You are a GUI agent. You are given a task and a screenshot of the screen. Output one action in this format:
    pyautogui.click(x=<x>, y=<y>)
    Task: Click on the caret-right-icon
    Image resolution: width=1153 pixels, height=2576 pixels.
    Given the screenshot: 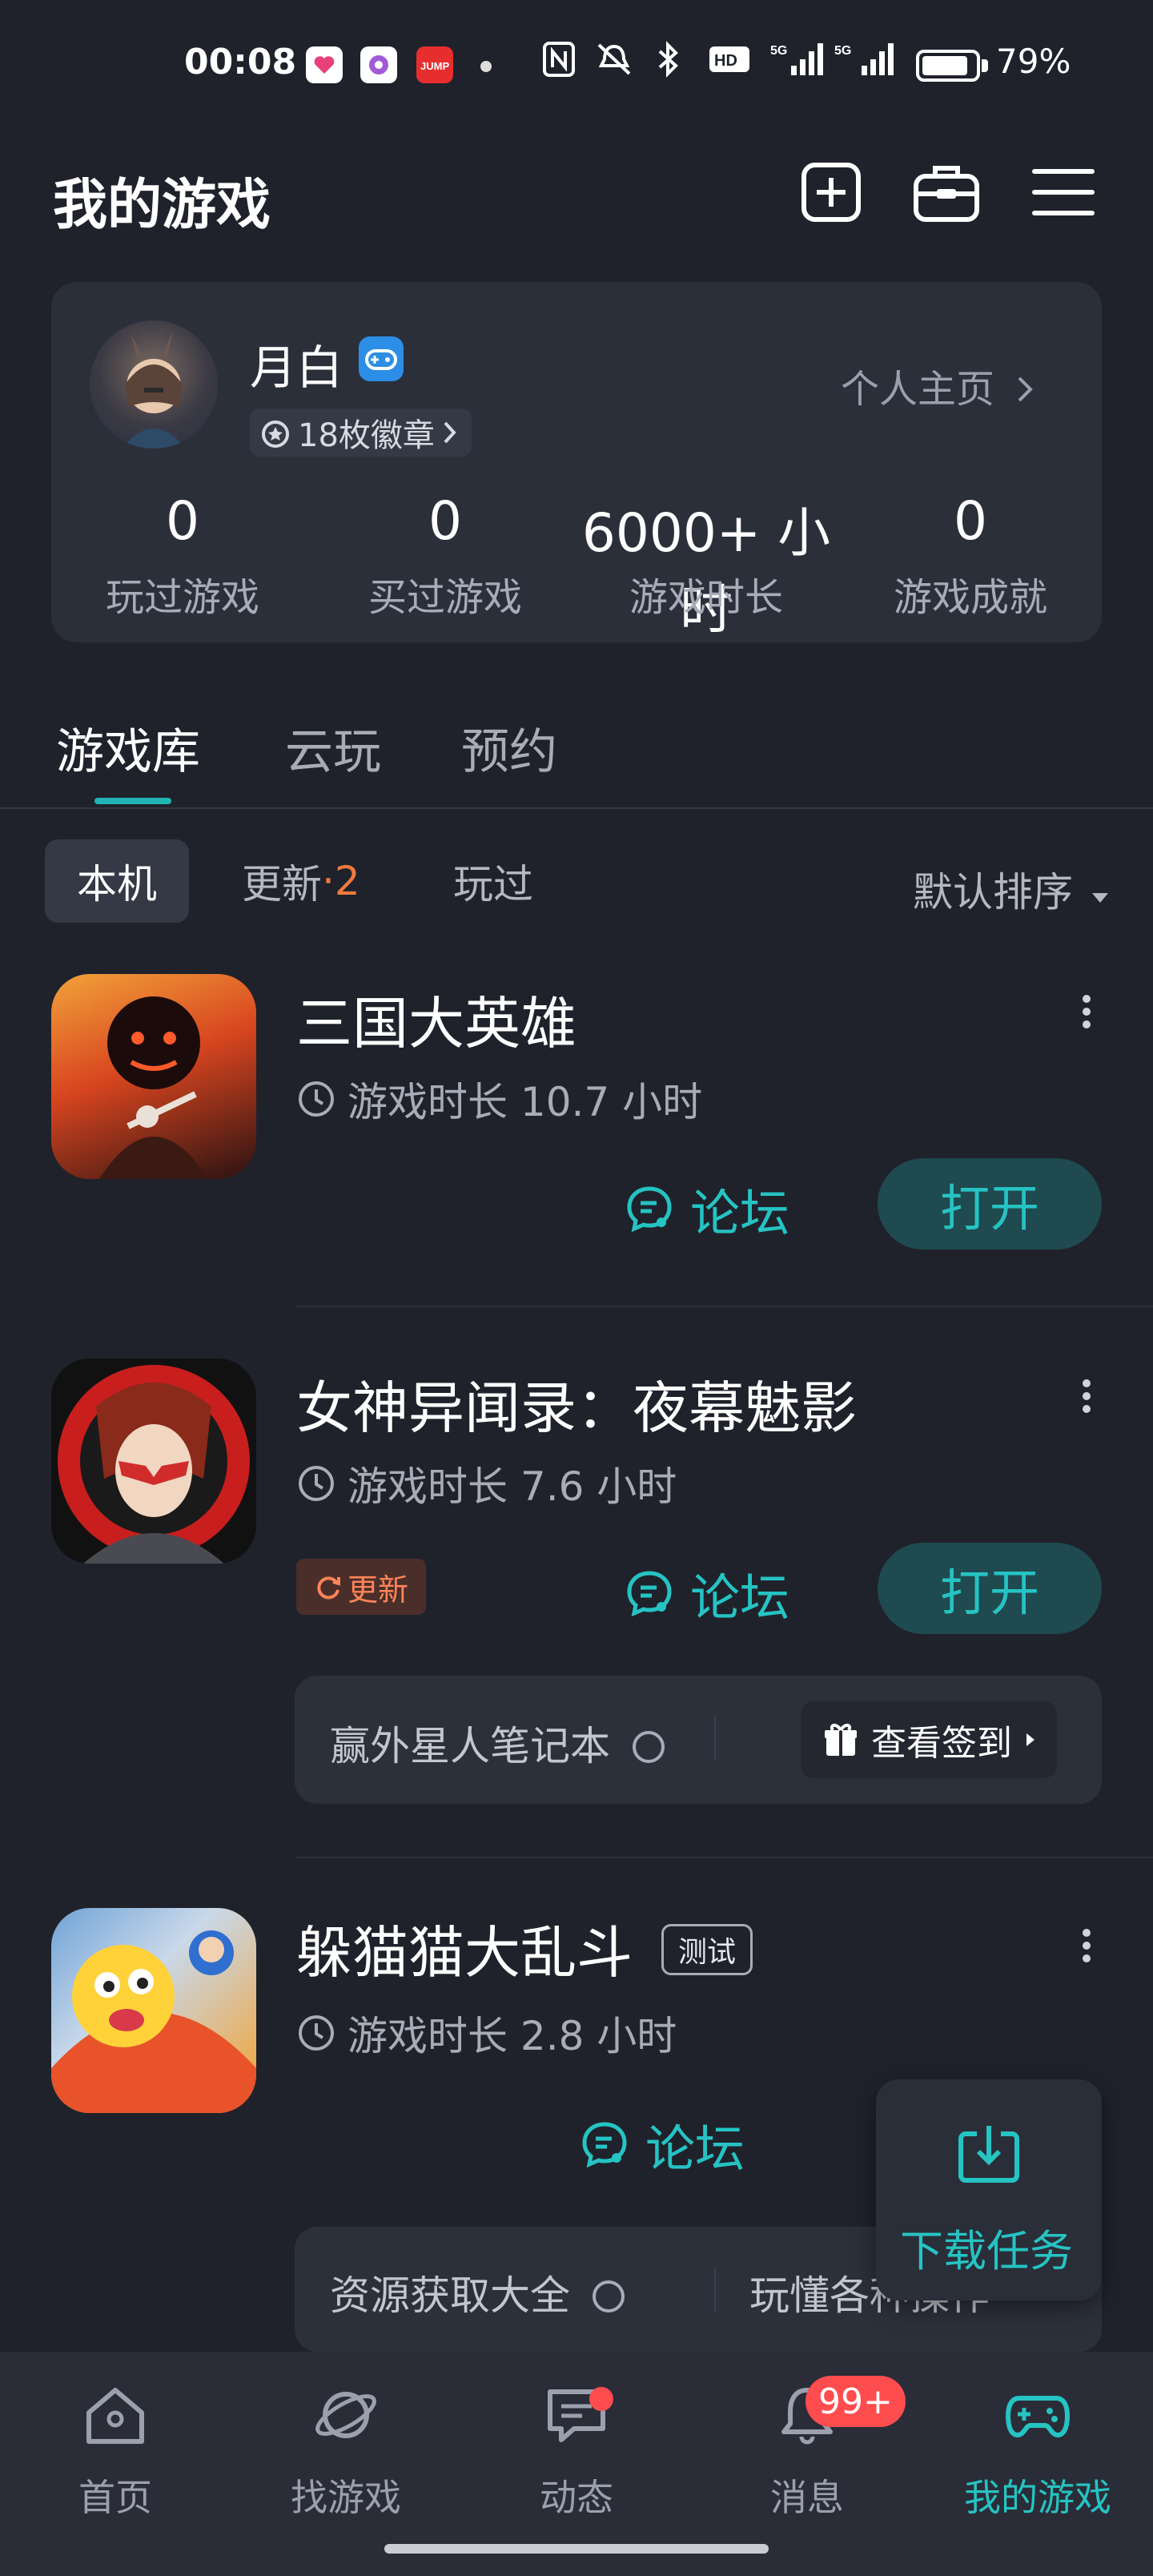 What is the action you would take?
    pyautogui.click(x=1030, y=1740)
    